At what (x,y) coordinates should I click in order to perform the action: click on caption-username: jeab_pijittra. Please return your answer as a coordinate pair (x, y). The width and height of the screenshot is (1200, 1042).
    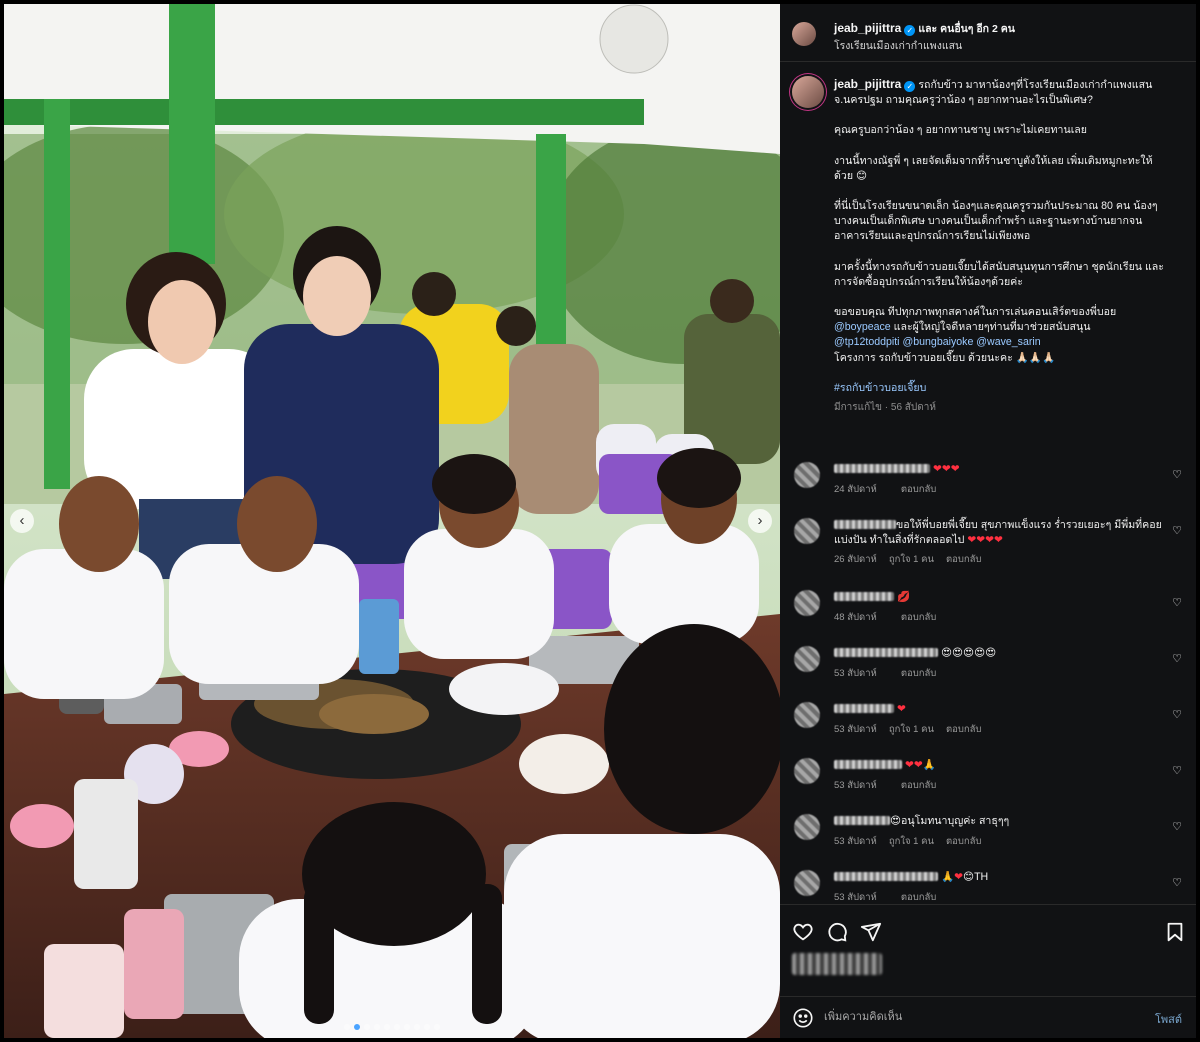
    Looking at the image, I should click on (867, 84).